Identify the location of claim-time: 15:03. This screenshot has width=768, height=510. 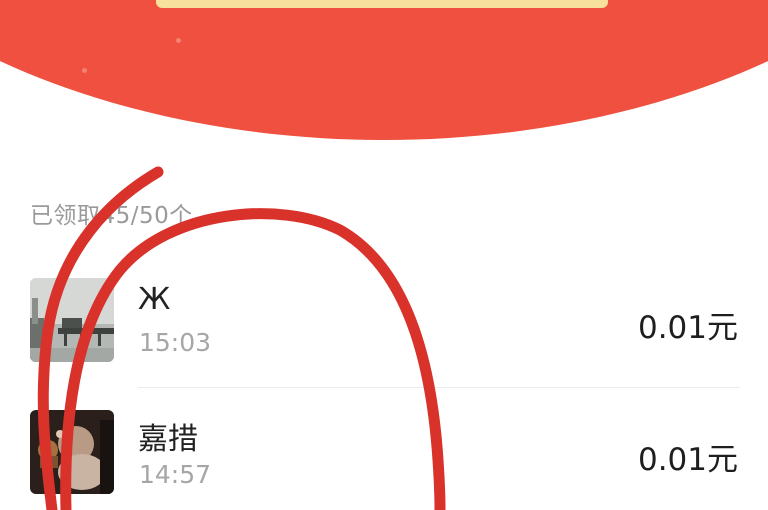
(175, 342).